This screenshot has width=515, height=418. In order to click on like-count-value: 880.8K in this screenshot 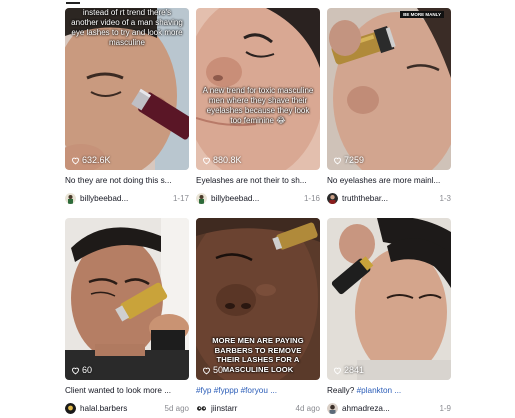, I will do `click(227, 160)`.